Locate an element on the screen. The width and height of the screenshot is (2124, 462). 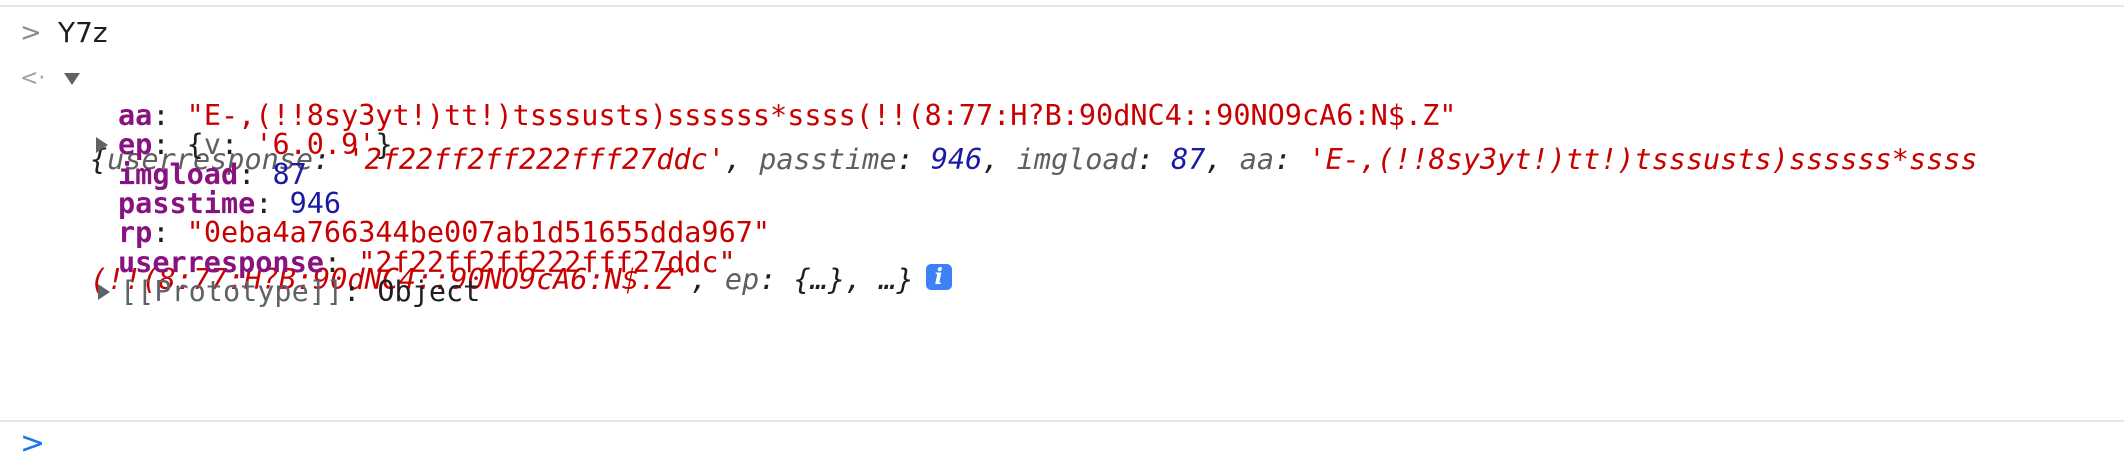
input-expression: Y7z is located at coordinates (83, 32).